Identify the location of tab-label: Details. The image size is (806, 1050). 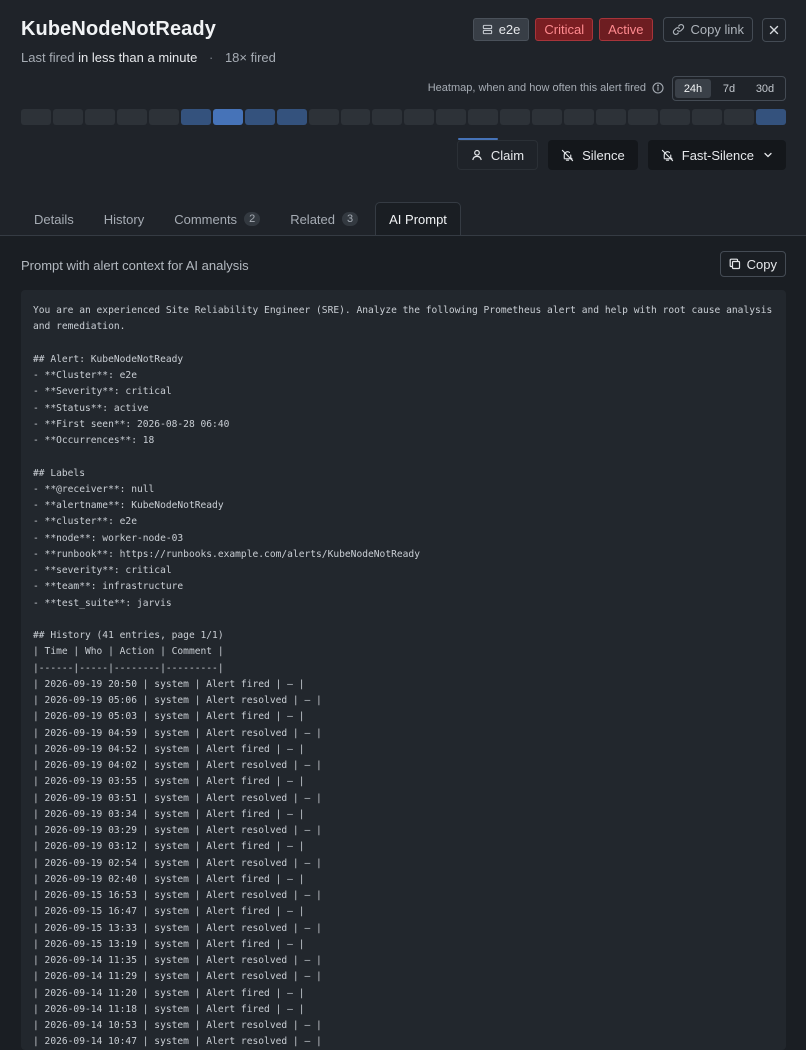
(54, 219).